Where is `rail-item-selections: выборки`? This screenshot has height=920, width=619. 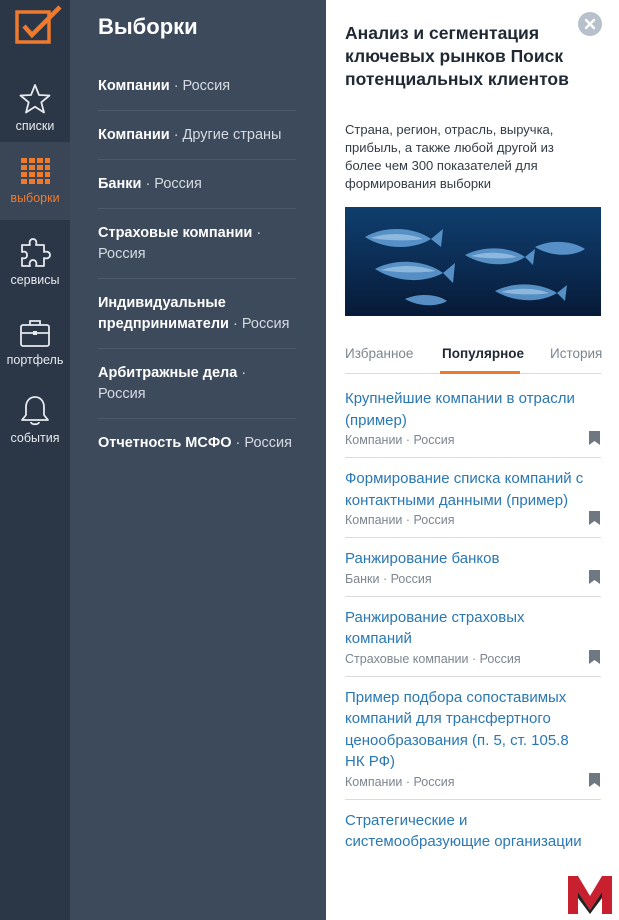
rail-item-selections: выборки is located at coordinates (35, 181).